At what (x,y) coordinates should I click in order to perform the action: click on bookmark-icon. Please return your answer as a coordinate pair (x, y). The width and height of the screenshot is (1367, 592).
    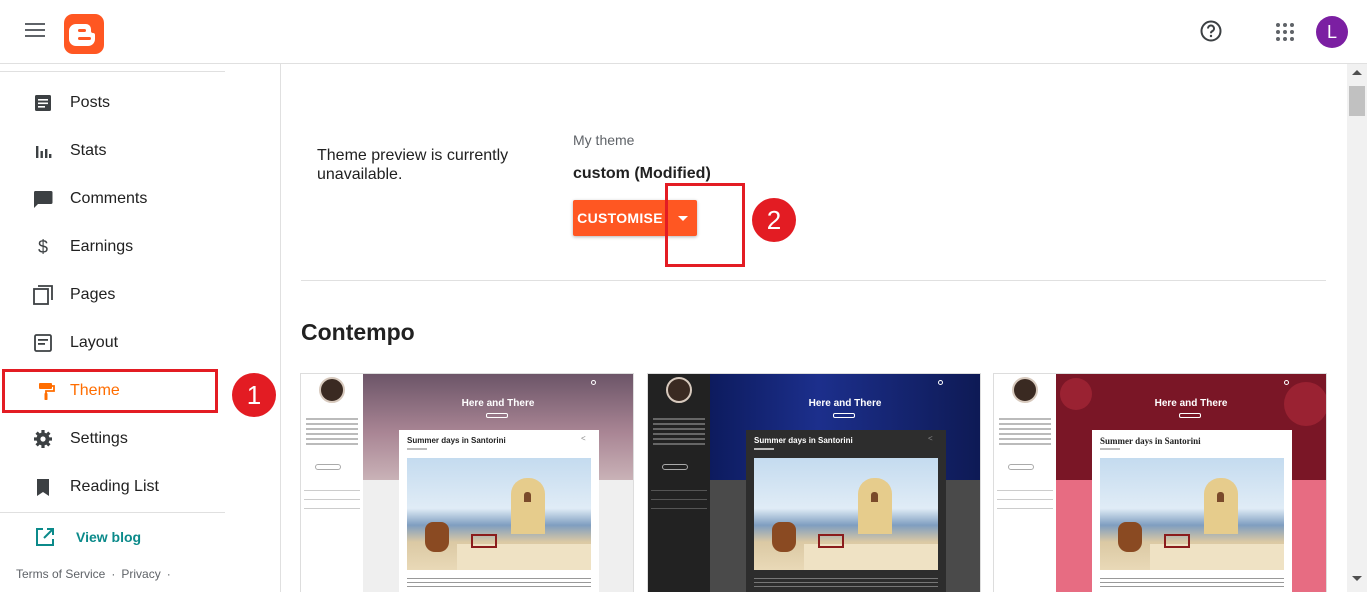
    Looking at the image, I should click on (43, 487).